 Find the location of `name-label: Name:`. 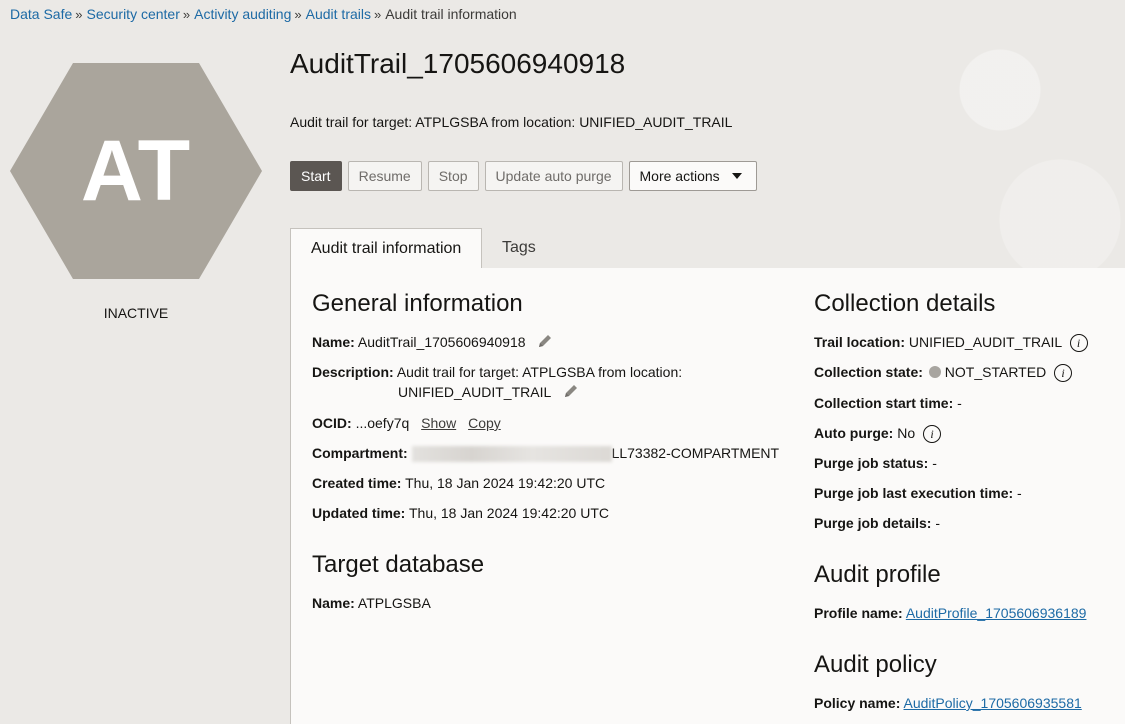

name-label: Name: is located at coordinates (333, 342).